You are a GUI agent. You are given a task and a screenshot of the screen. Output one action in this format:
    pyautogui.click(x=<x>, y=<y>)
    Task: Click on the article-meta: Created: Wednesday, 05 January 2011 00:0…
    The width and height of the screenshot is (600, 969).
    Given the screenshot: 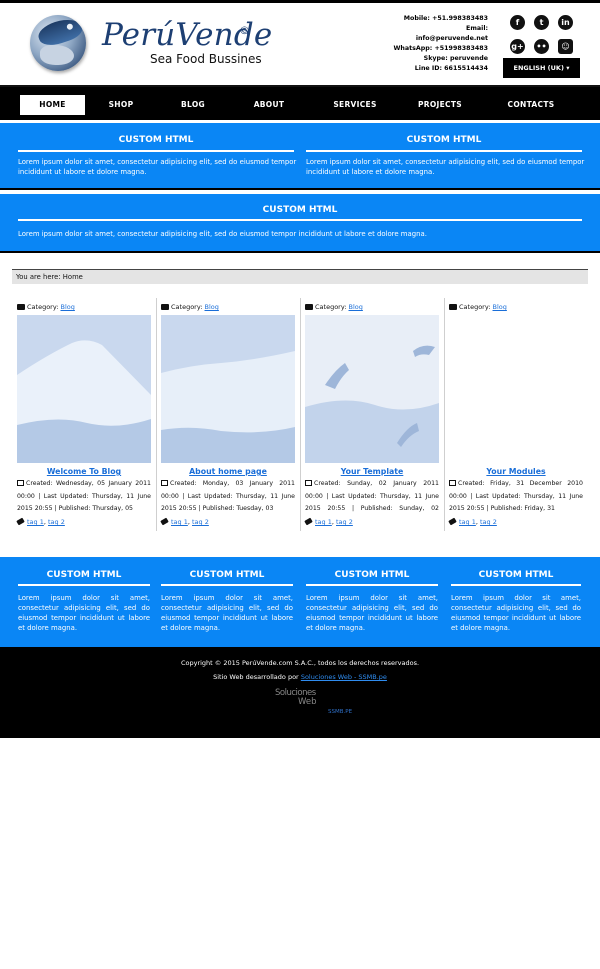 What is the action you would take?
    pyautogui.click(x=84, y=496)
    